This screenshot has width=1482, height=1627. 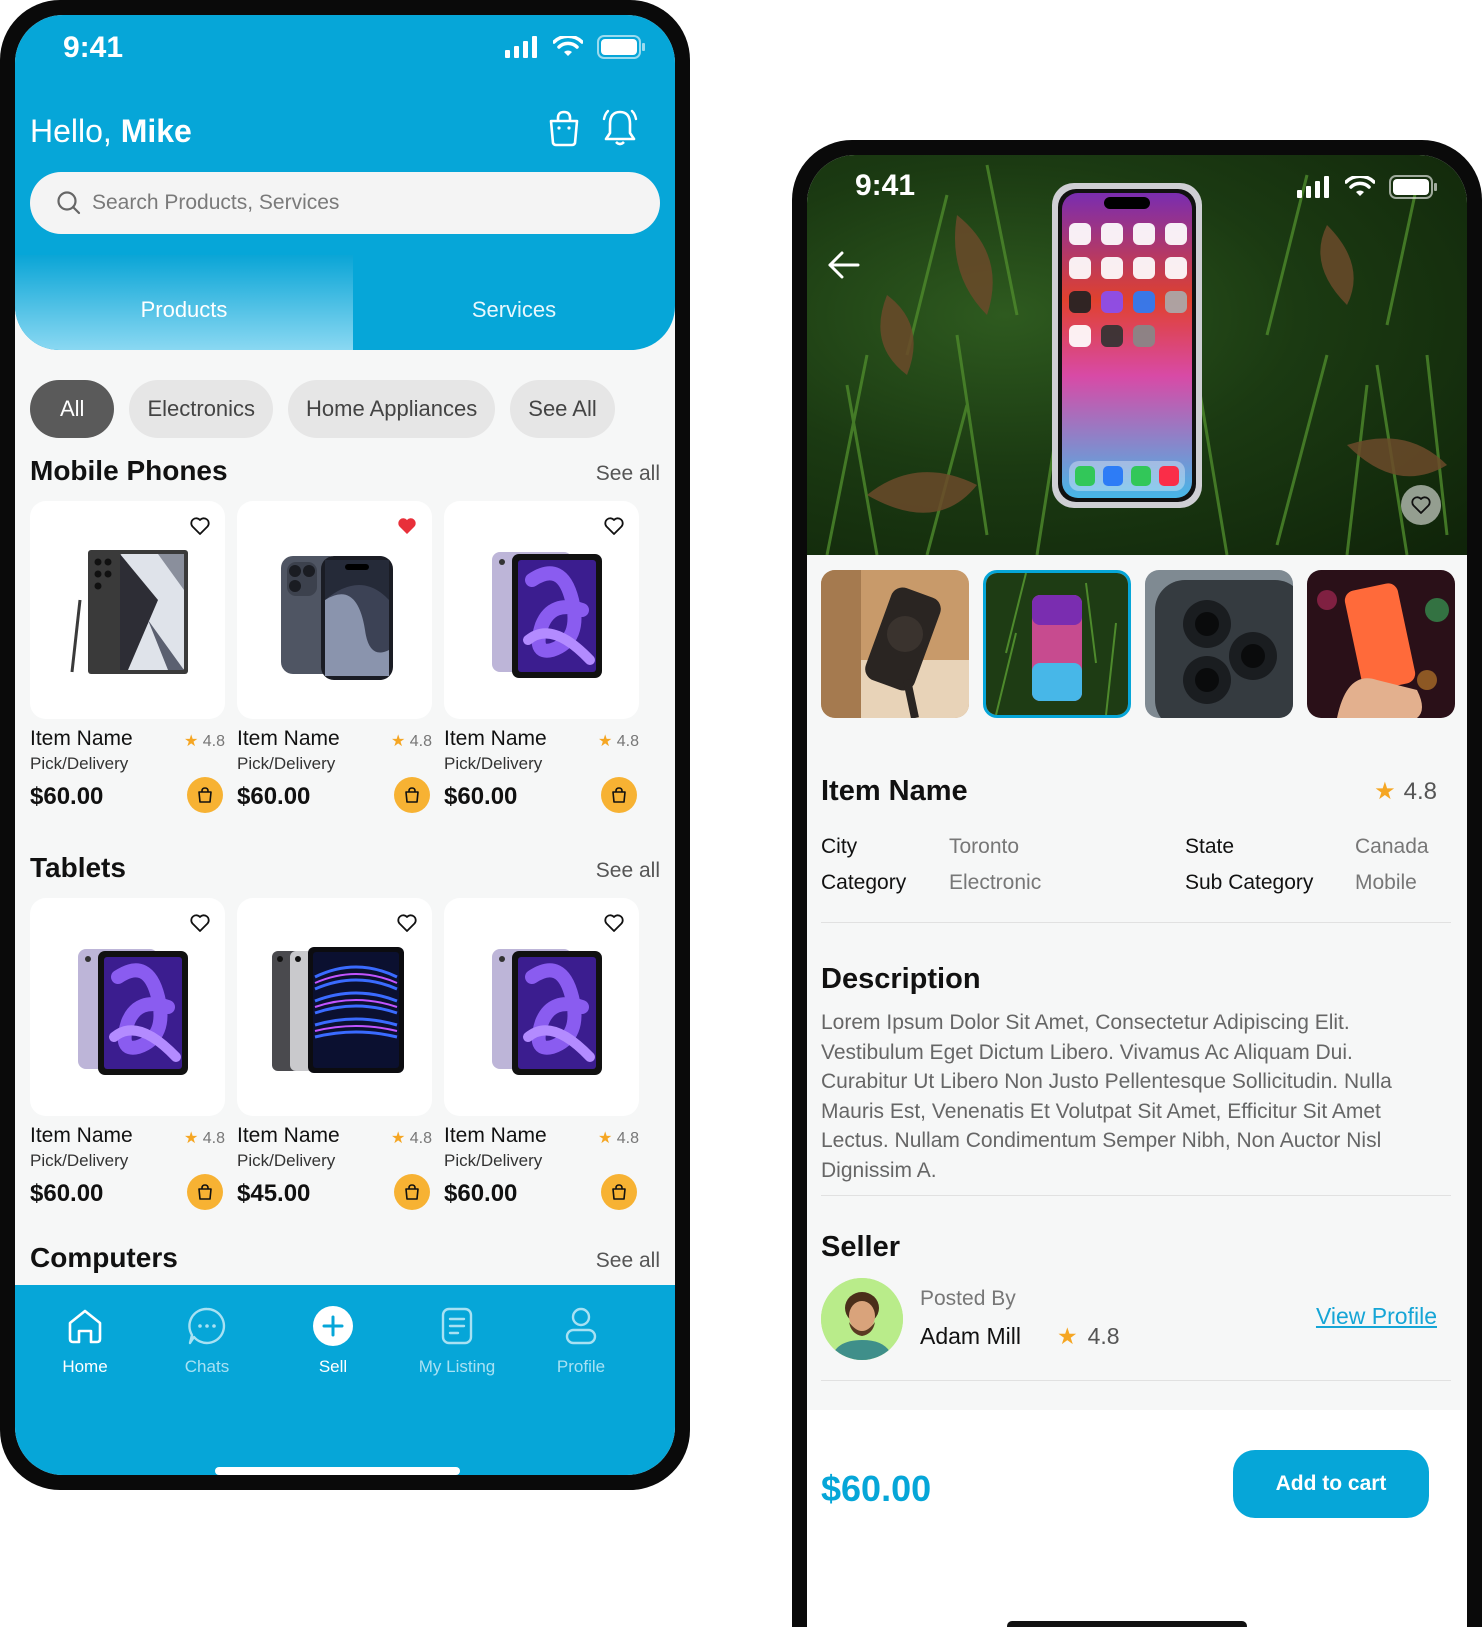 I want to click on search-placeholder: Search Products, Services, so click(x=216, y=202).